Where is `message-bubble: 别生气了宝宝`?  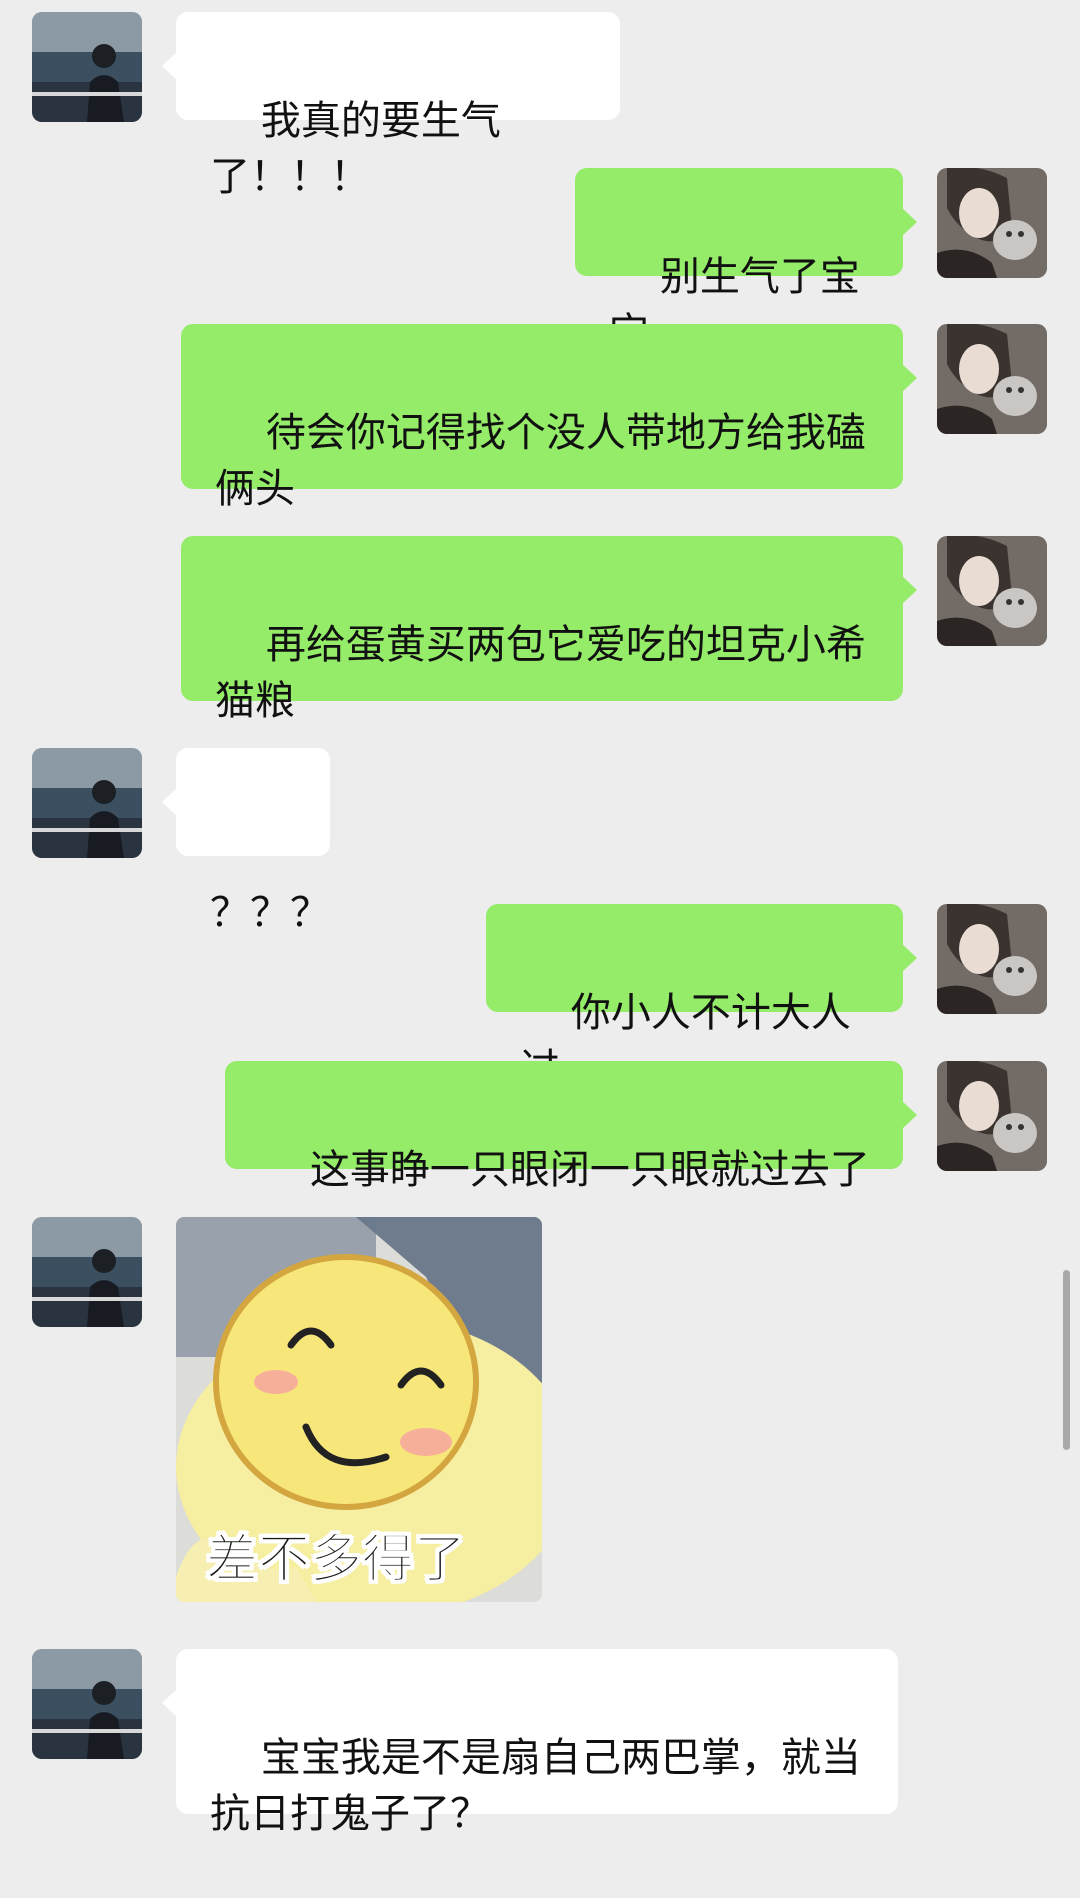 message-bubble: 别生气了宝宝 is located at coordinates (746, 262).